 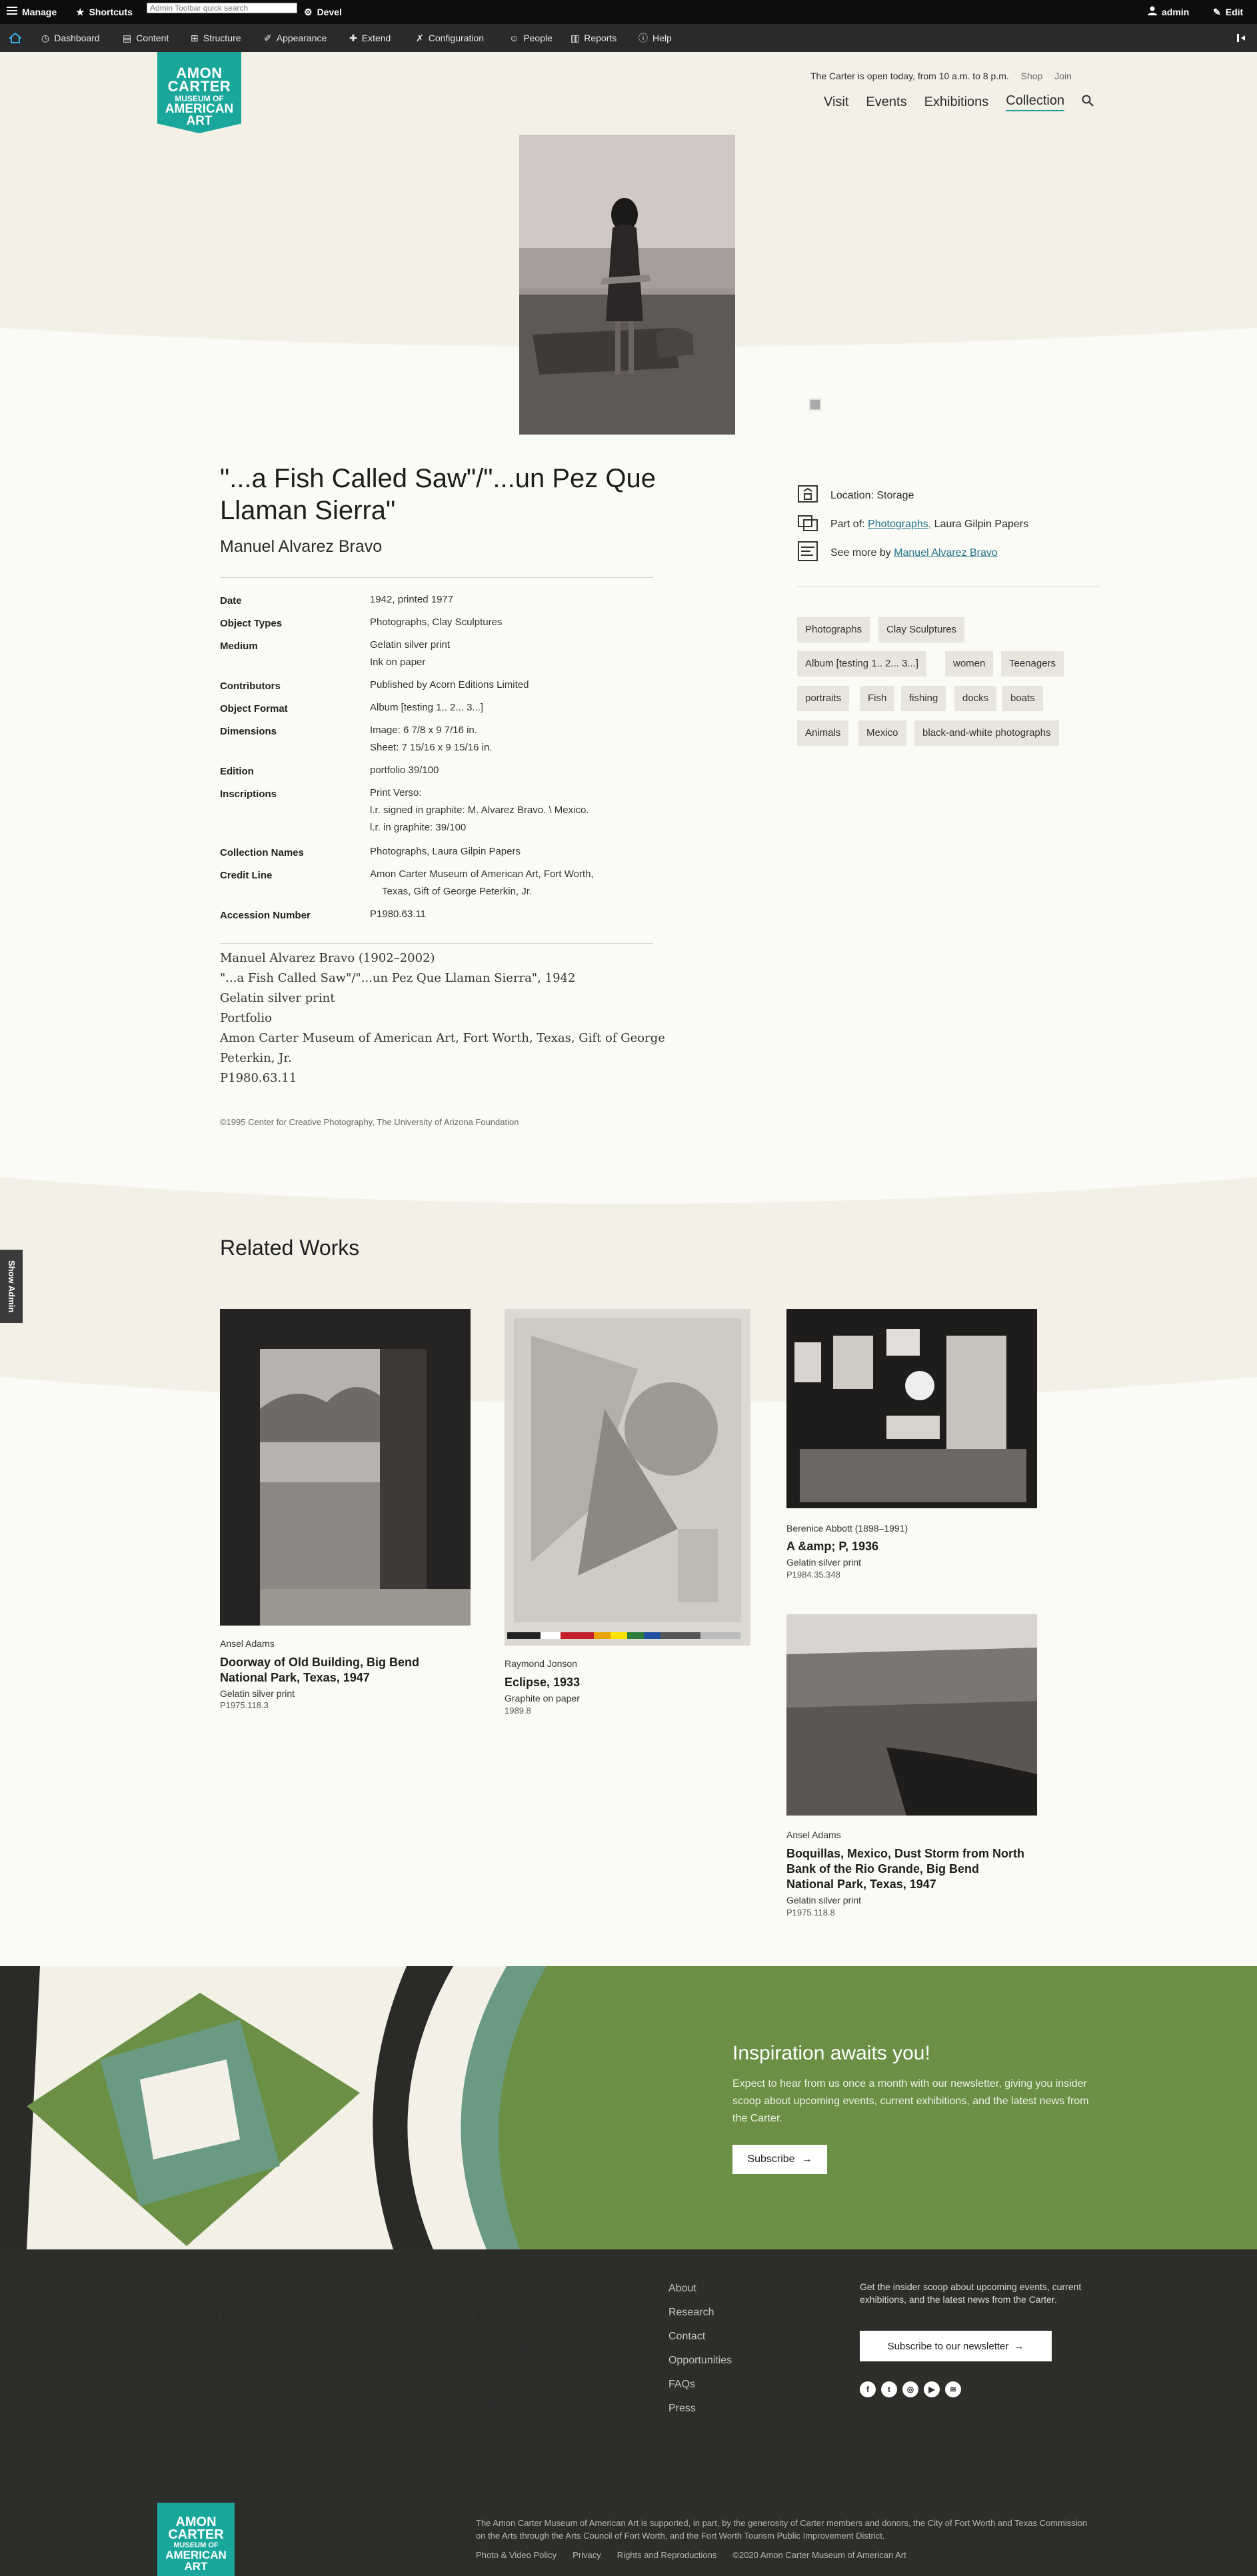 I want to click on meta-label-inscriptions: Inscriptions, so click(x=248, y=794).